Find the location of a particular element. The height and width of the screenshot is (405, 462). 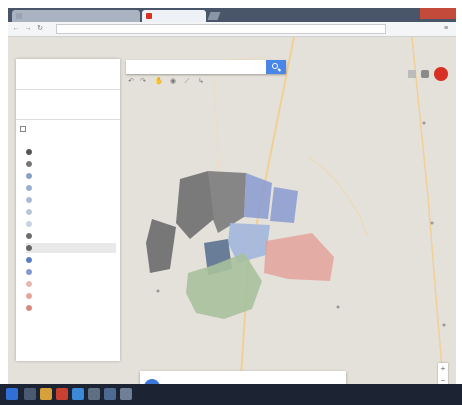

start-button-icon is located at coordinates (12, 394).